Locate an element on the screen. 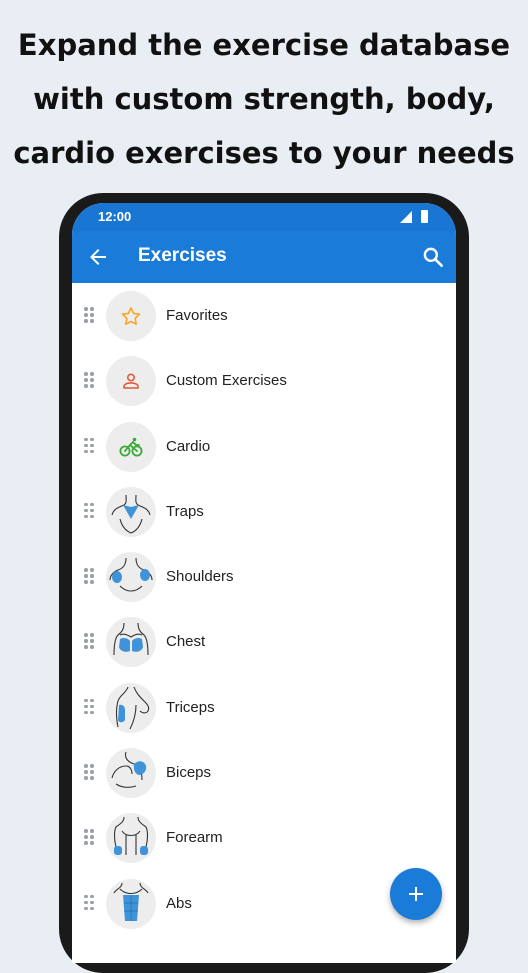 This screenshot has width=528, height=973. chest-muscle-icon is located at coordinates (131, 642).